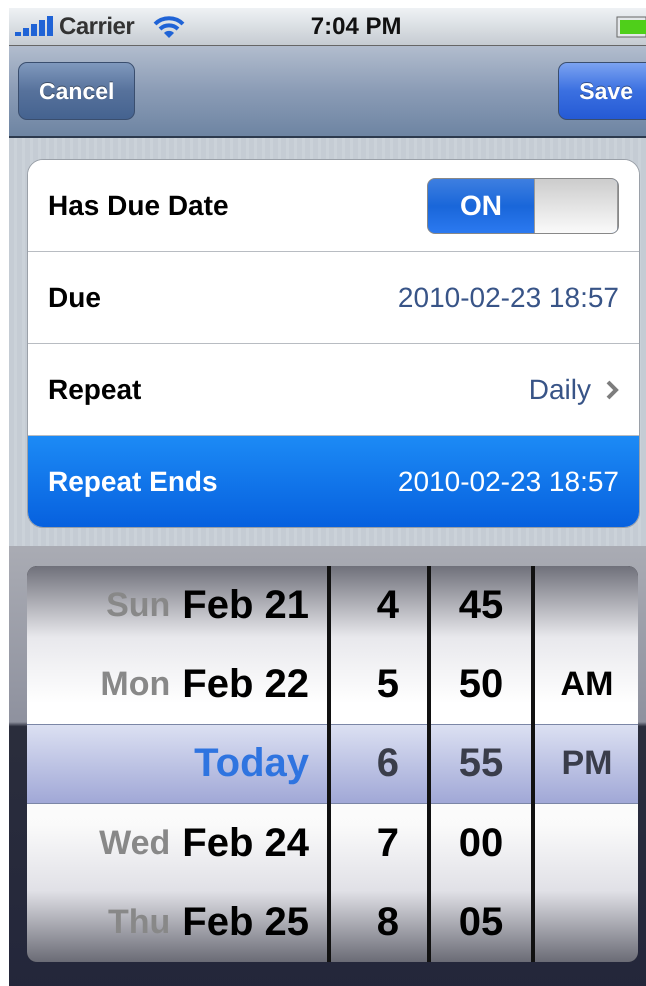 The width and height of the screenshot is (646, 986). What do you see at coordinates (612, 389) in the screenshot?
I see `chevron-icon` at bounding box center [612, 389].